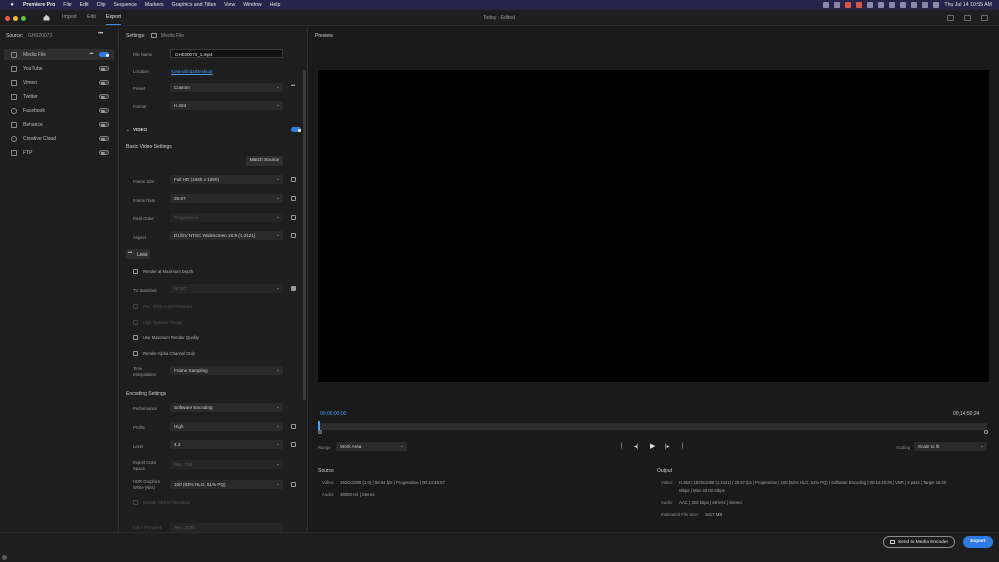  Describe the element at coordinates (12, 5) in the screenshot. I see `apple-menu-icon: ●` at that location.